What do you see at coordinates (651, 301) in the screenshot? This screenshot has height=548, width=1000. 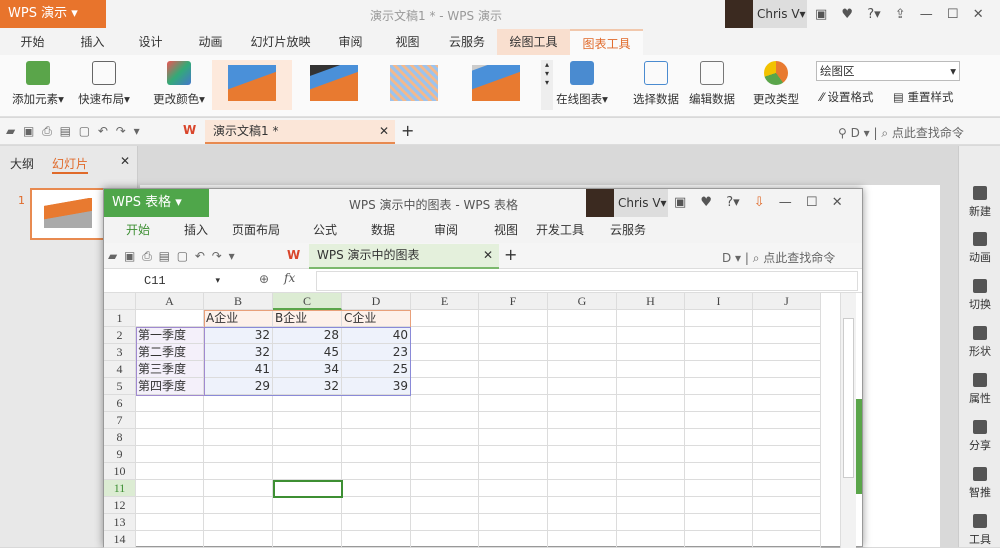 I see `column-header: H` at bounding box center [651, 301].